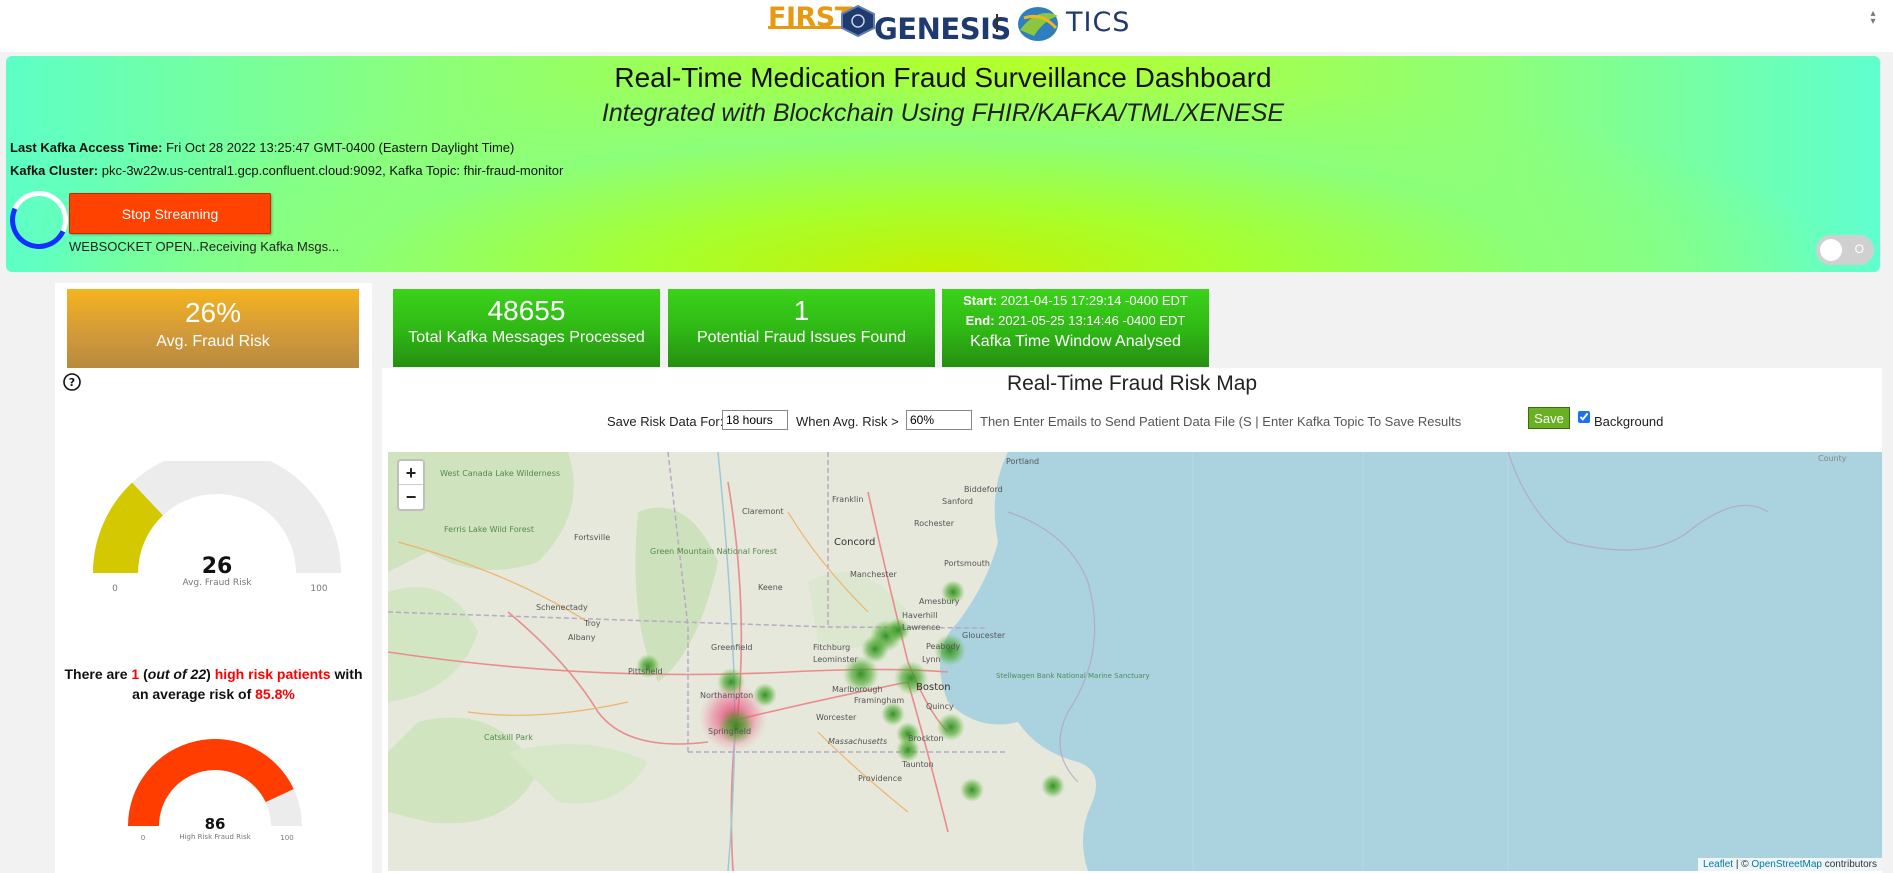  Describe the element at coordinates (980, 320) in the screenshot. I see `end-label: End:` at that location.